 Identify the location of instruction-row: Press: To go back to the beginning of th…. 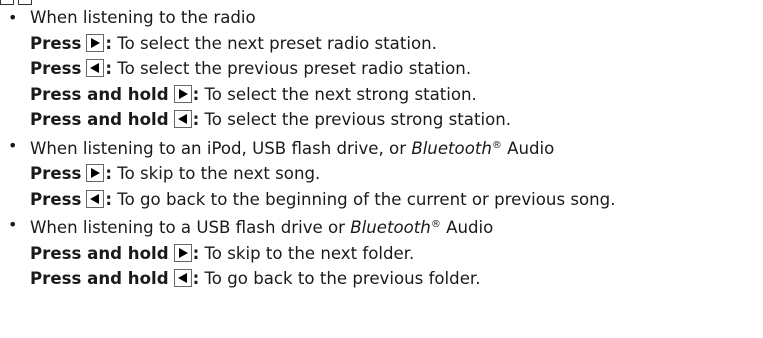
(383, 200).